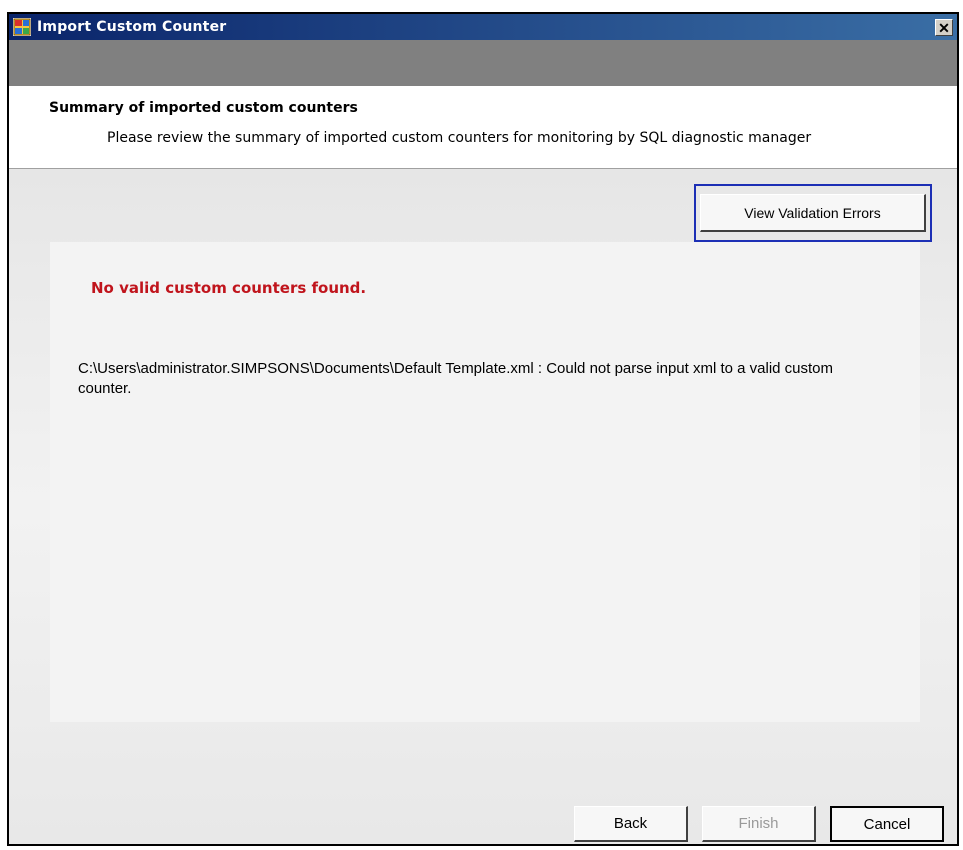 The width and height of the screenshot is (963, 850). Describe the element at coordinates (483, 63) in the screenshot. I see `banner-band` at that location.